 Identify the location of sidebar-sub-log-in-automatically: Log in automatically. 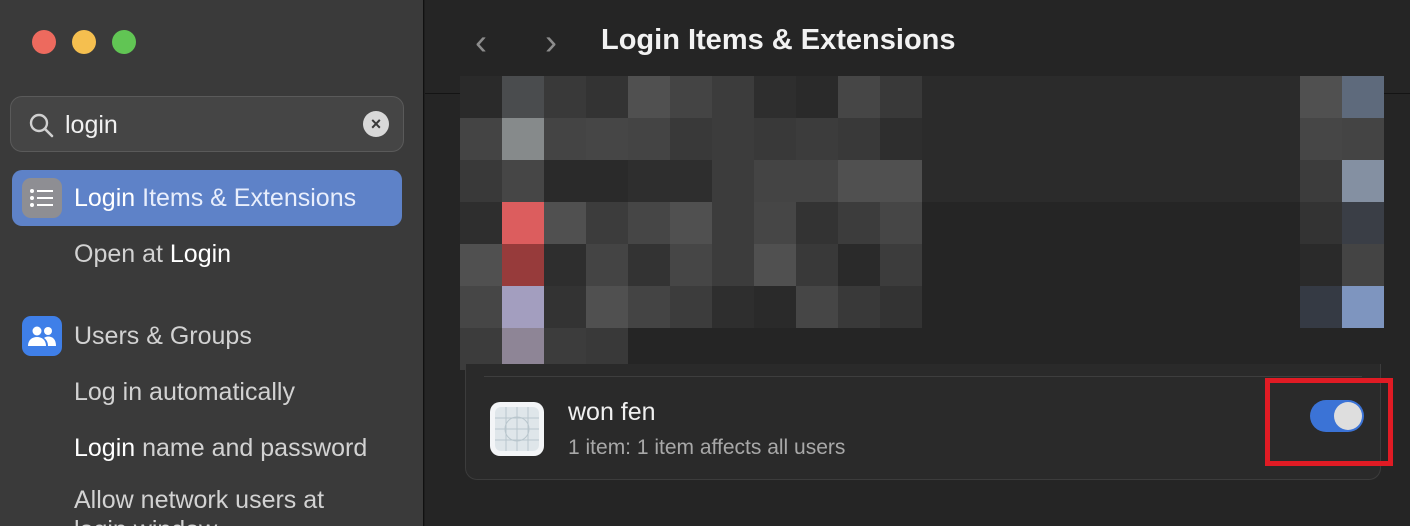
(184, 392).